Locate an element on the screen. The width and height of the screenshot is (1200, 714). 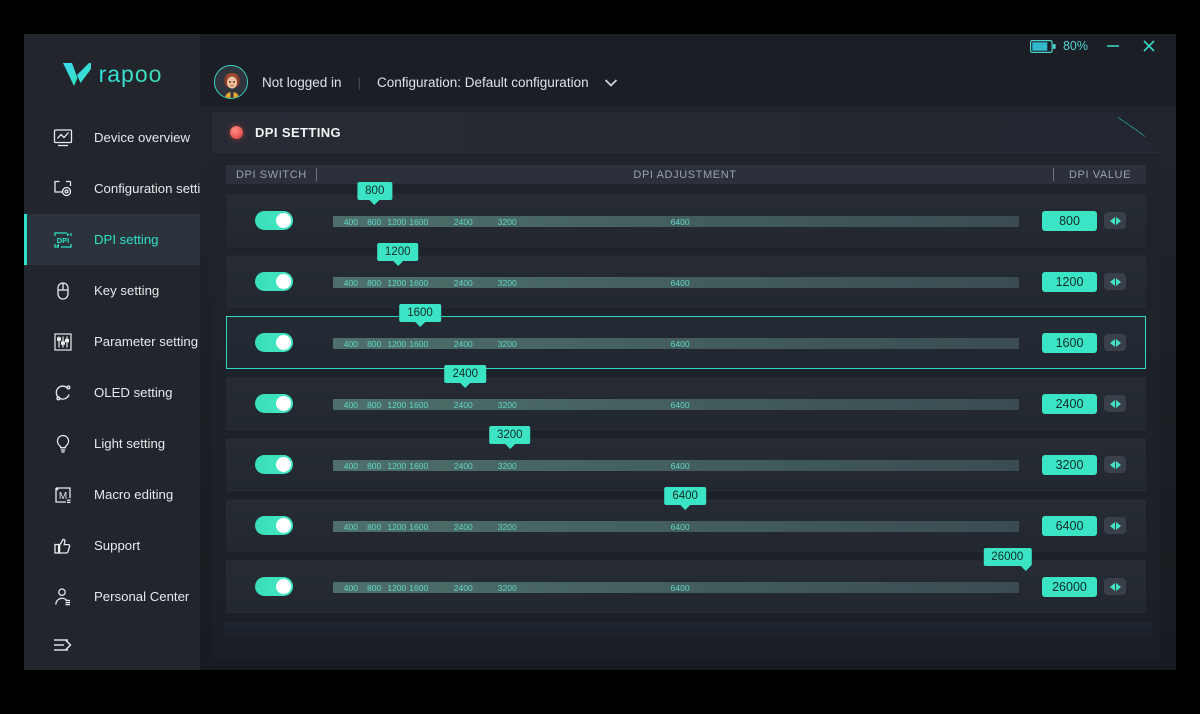
avatar is located at coordinates (231, 82).